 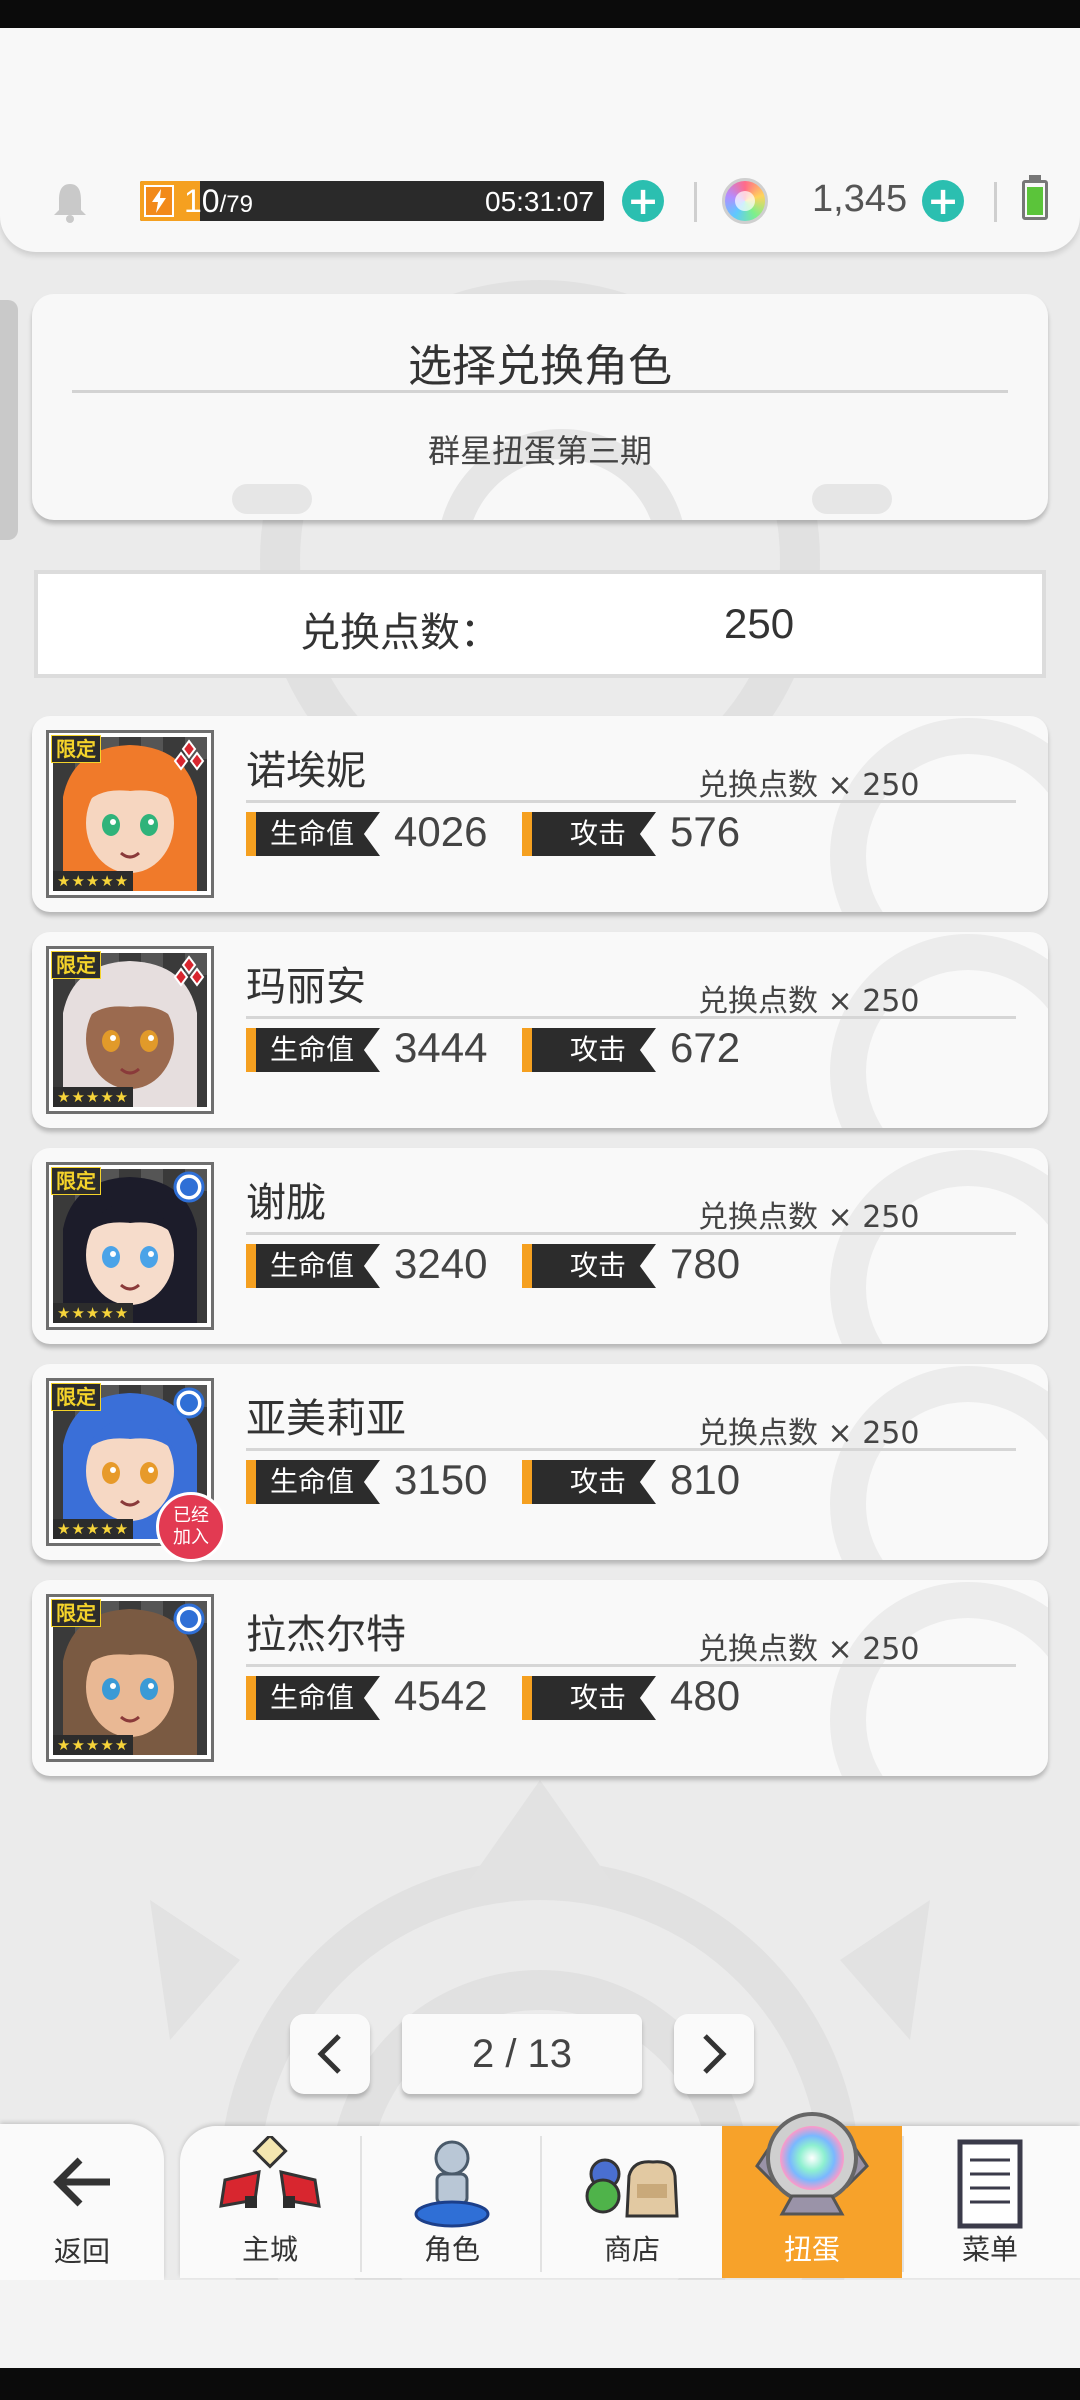 What do you see at coordinates (540, 2384) in the screenshot?
I see `system-nav-bar` at bounding box center [540, 2384].